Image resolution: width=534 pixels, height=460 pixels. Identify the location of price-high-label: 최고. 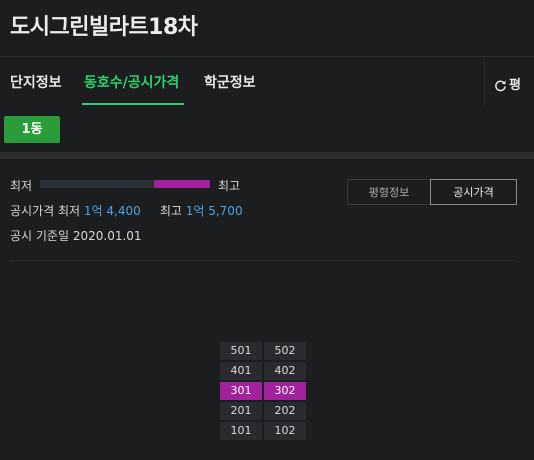
(170, 211).